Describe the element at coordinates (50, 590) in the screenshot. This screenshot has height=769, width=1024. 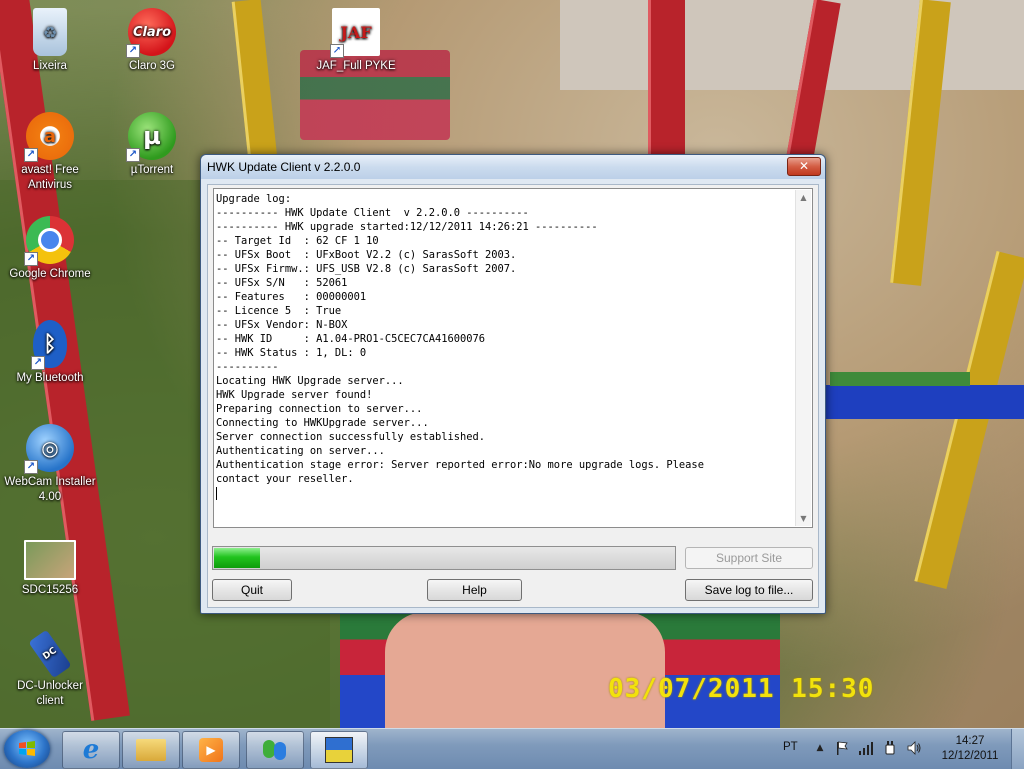
I see `desktop-icon-label: SDC15256` at that location.